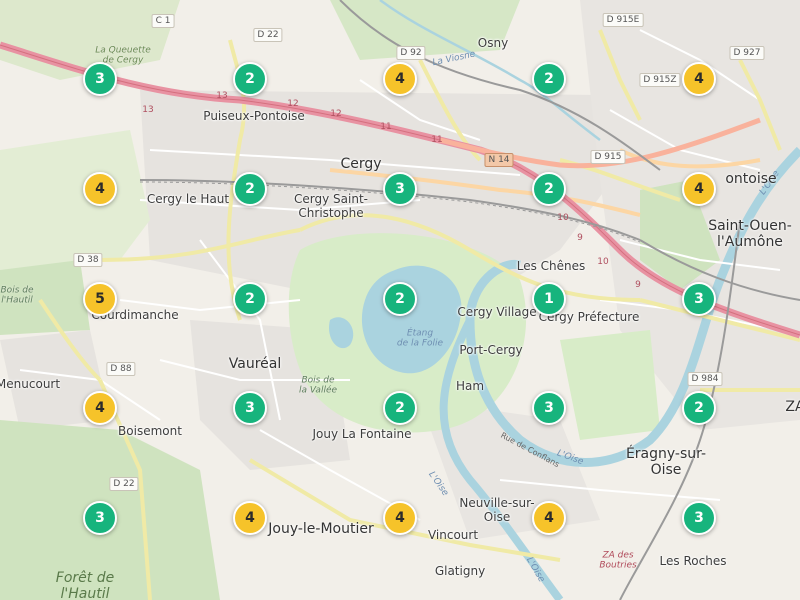  What do you see at coordinates (17, 295) in the screenshot?
I see `label-bois-hautil: Bois de l'Hautil` at bounding box center [17, 295].